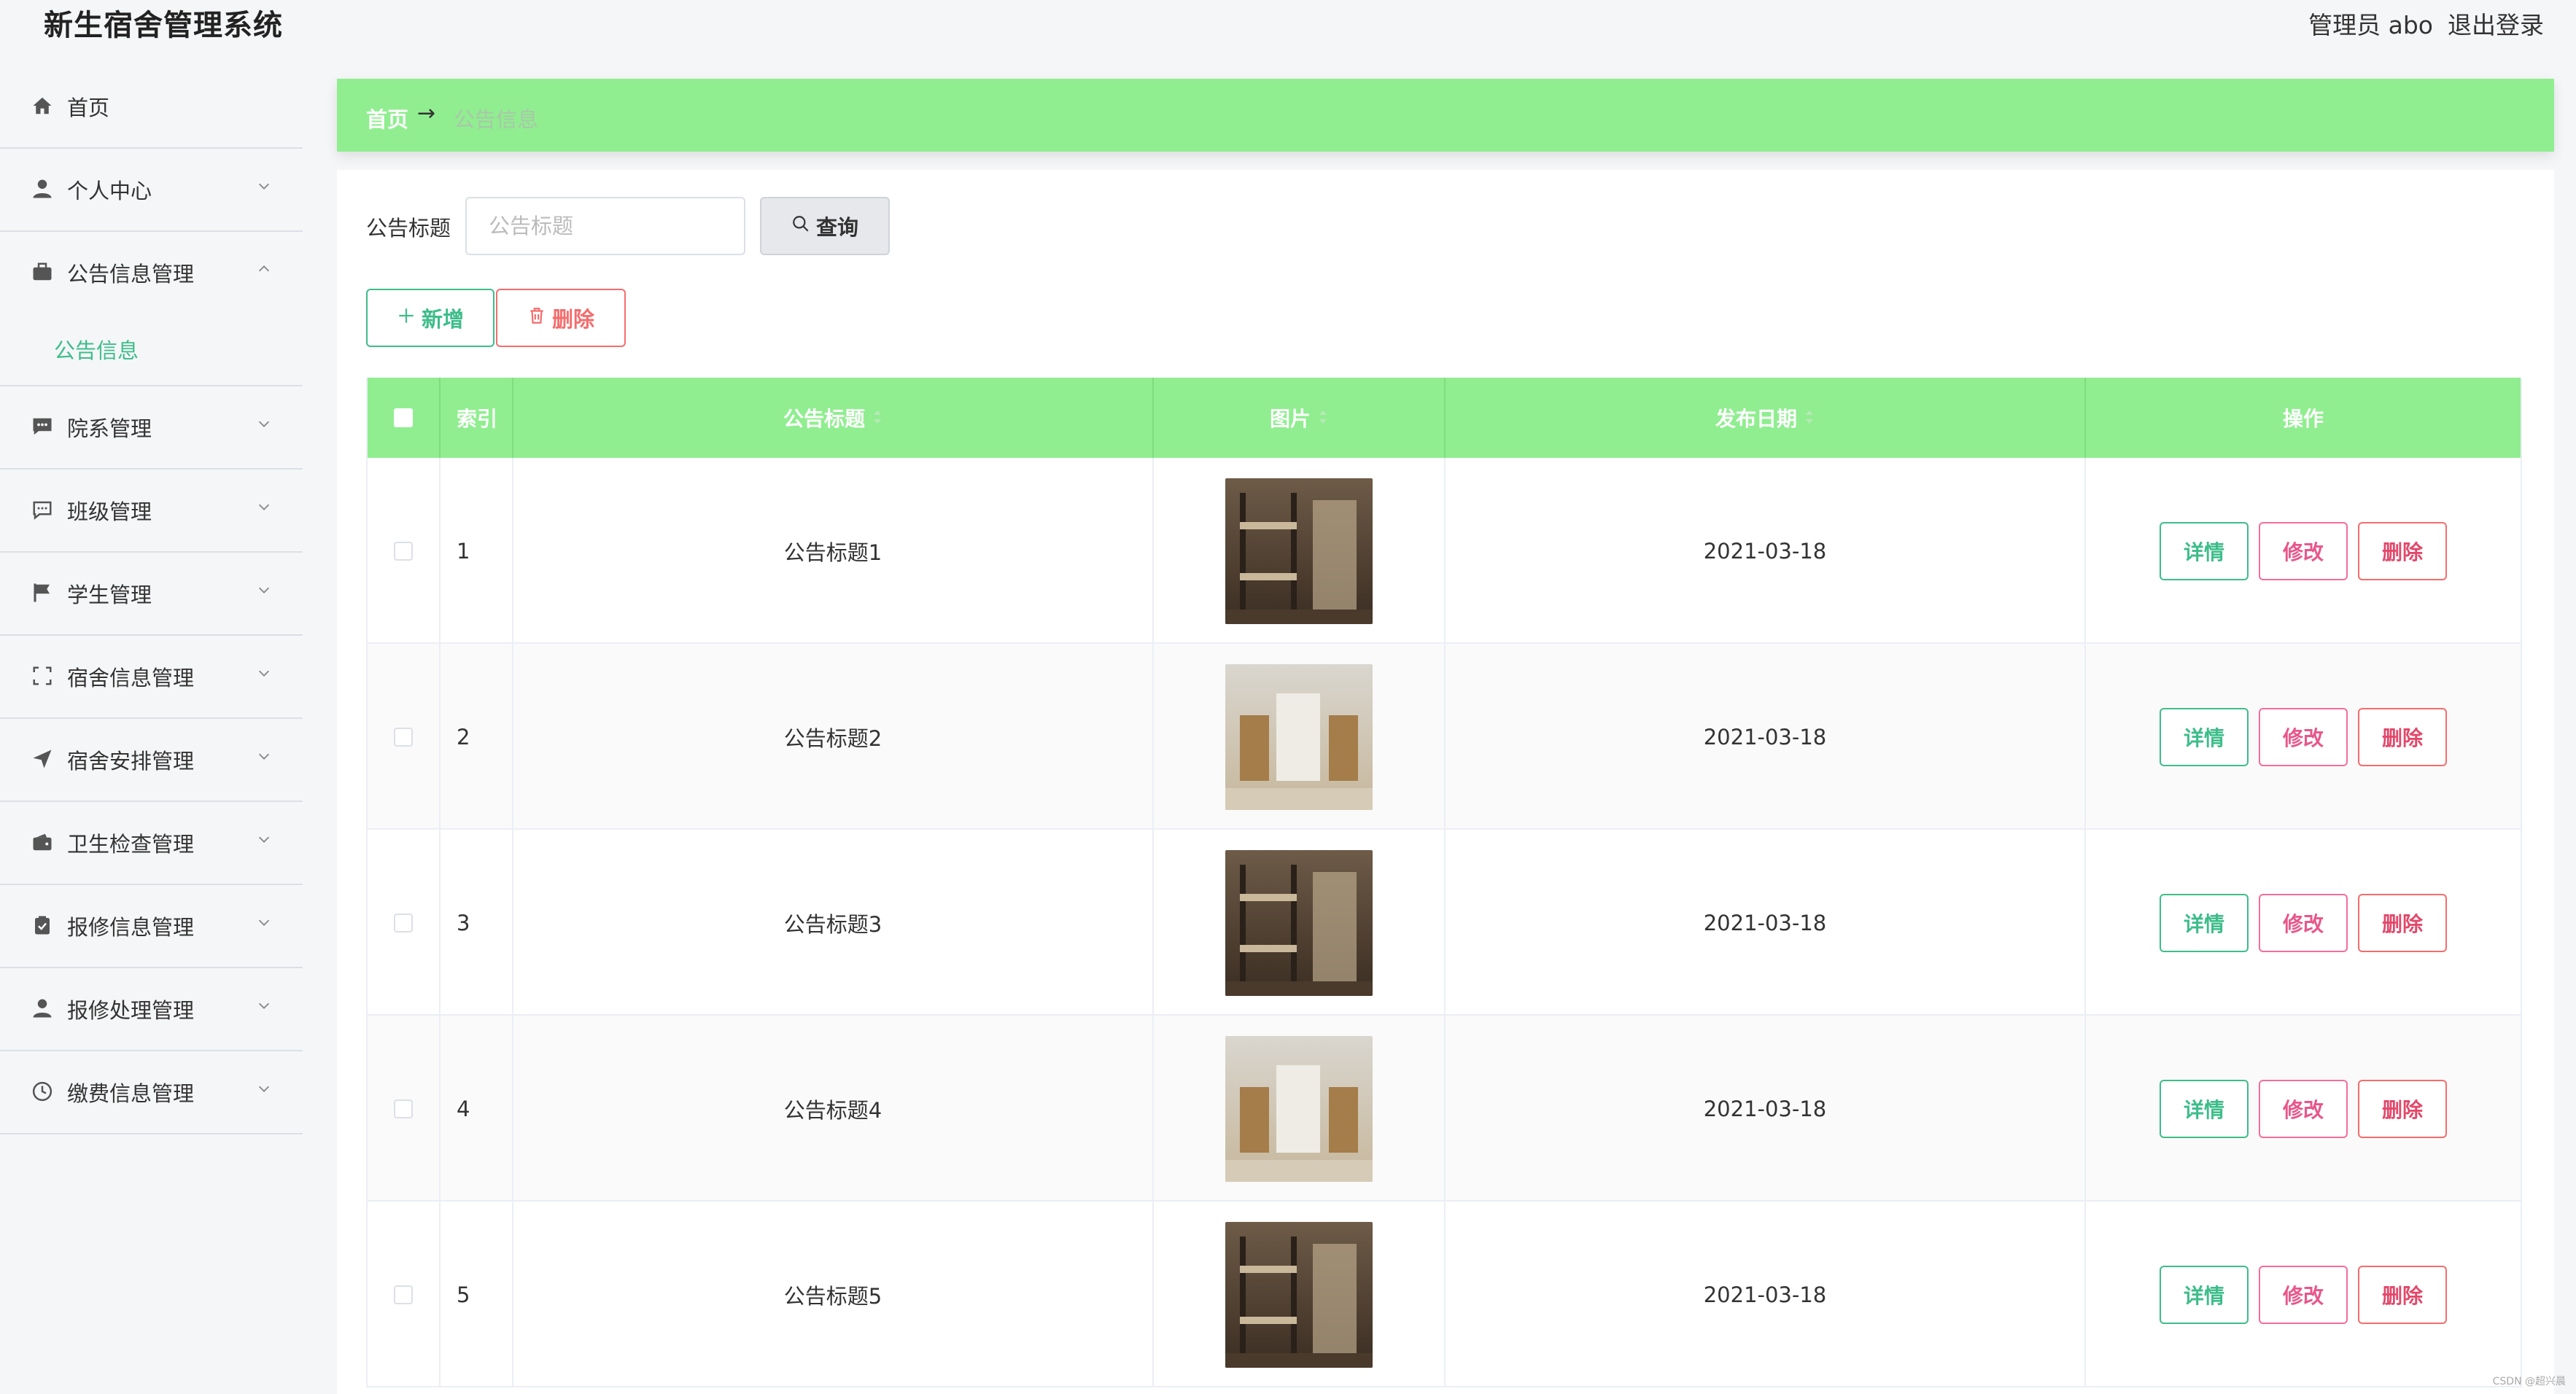  I want to click on sidebar-item-payment-info-management: 缴费信息管理, so click(151, 1092).